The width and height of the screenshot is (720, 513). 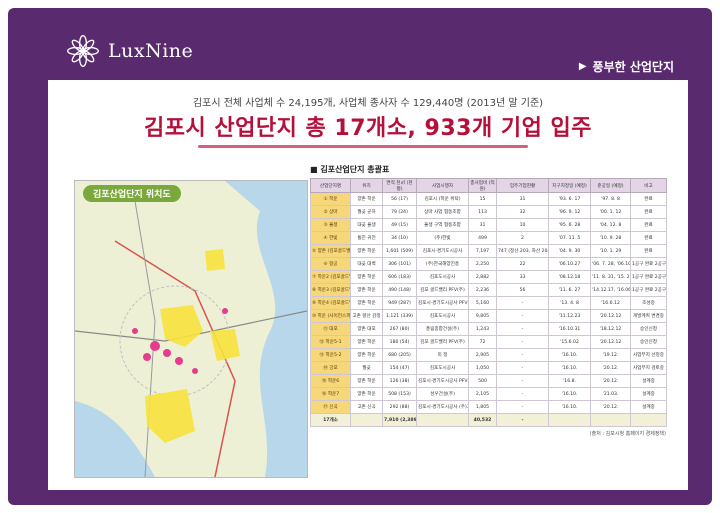 What do you see at coordinates (482, 185) in the screenshot?
I see `header-cell: 총사업비 (억원)` at bounding box center [482, 185].